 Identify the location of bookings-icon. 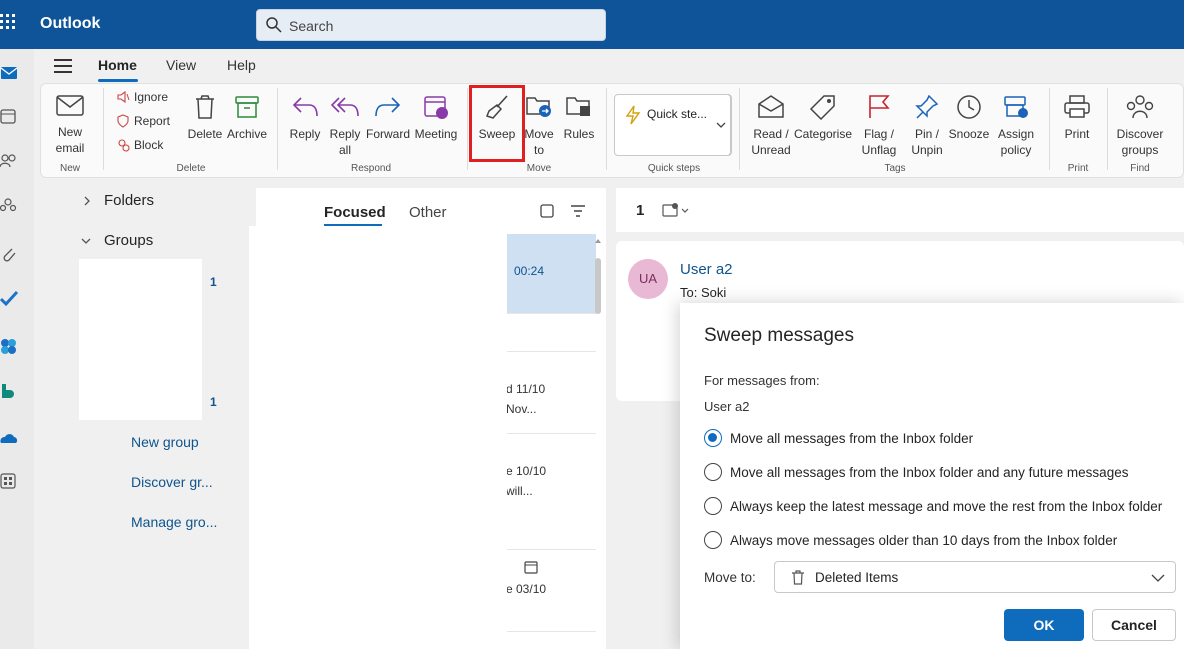
(10, 392).